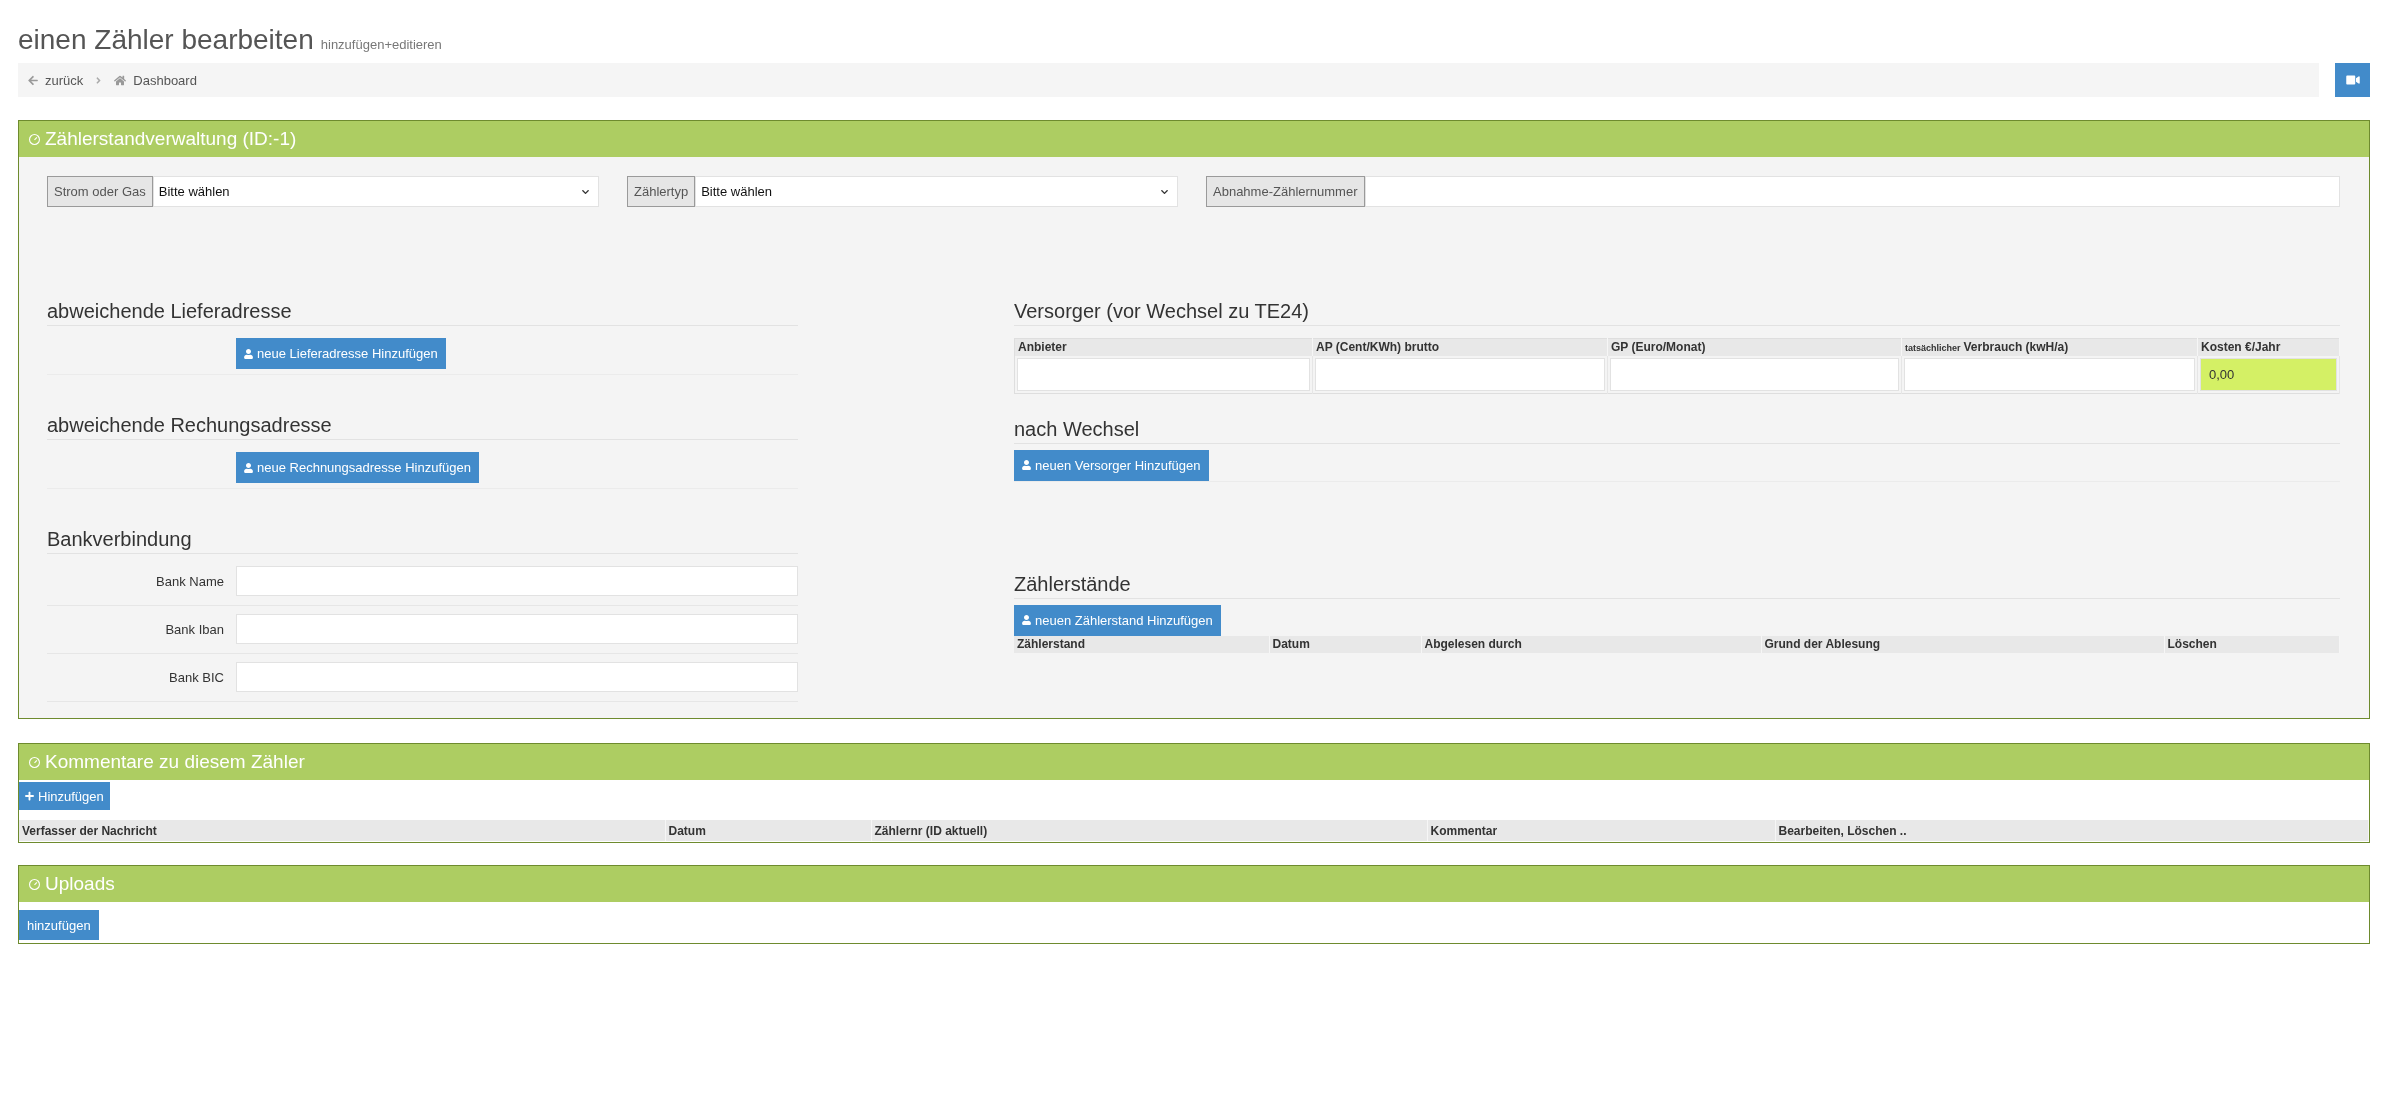 The width and height of the screenshot is (2383, 1108). I want to click on column-header: Zählernr (ID aktuell), so click(1149, 830).